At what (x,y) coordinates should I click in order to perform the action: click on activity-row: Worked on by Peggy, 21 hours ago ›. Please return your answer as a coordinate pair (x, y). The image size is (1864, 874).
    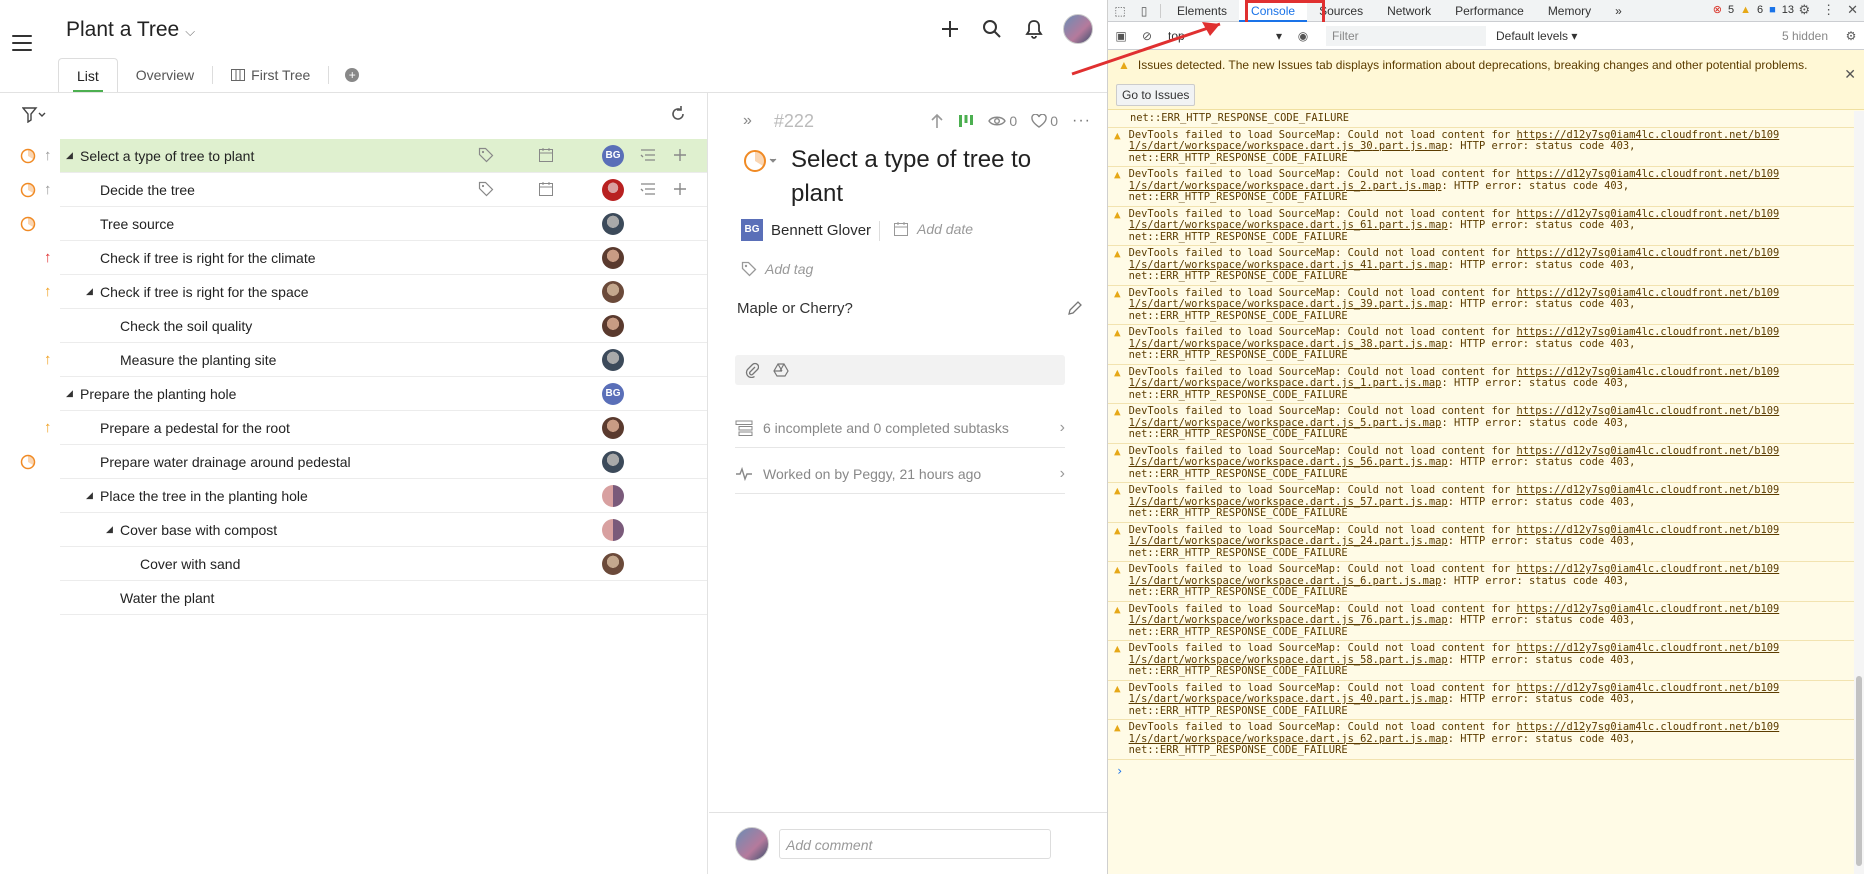
    Looking at the image, I should click on (900, 474).